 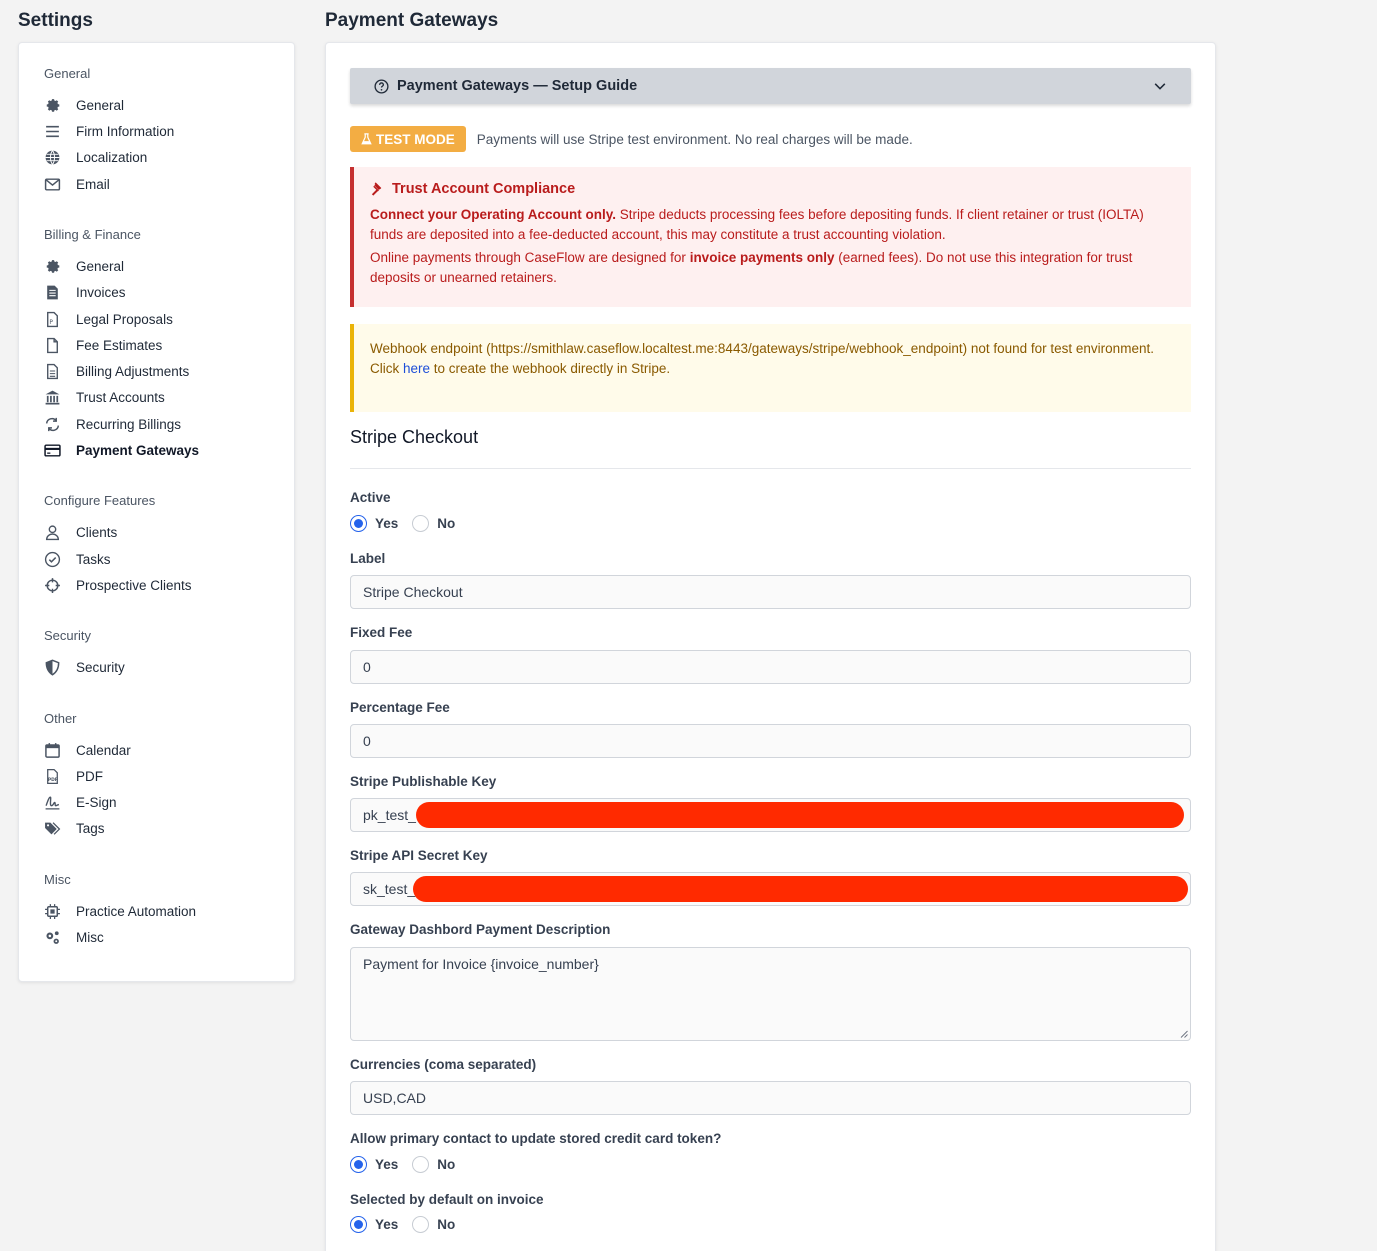 What do you see at coordinates (381, 632) in the screenshot?
I see `fixed-fee-label: Fixed Fee` at bounding box center [381, 632].